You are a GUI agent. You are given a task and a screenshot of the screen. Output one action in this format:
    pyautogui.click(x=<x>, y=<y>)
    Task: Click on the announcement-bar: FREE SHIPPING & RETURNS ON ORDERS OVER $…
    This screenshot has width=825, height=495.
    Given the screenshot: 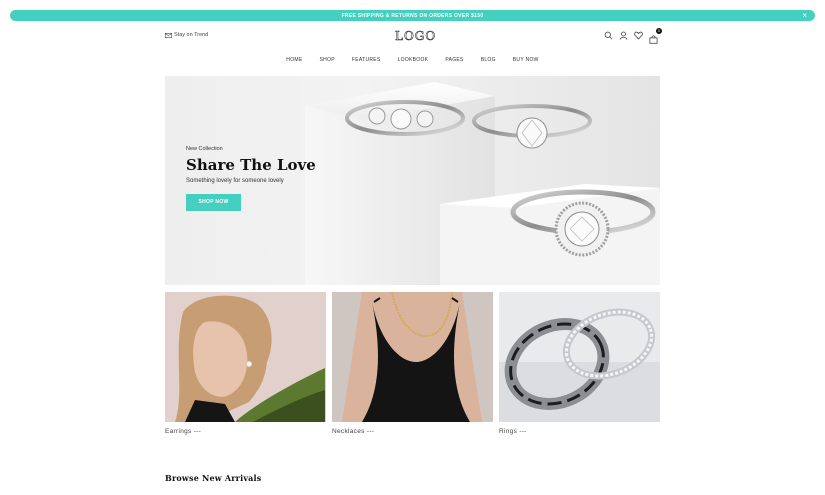 What is the action you would take?
    pyautogui.click(x=412, y=15)
    